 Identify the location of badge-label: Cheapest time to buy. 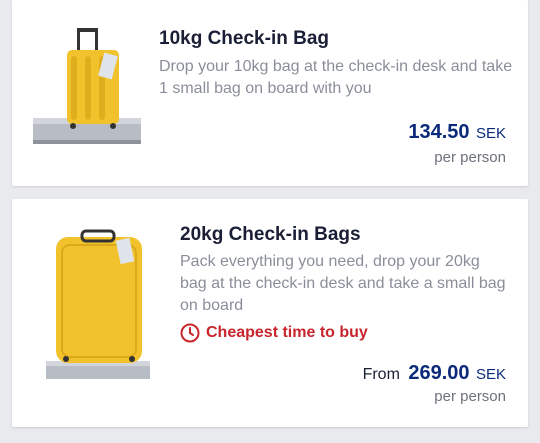
(287, 332).